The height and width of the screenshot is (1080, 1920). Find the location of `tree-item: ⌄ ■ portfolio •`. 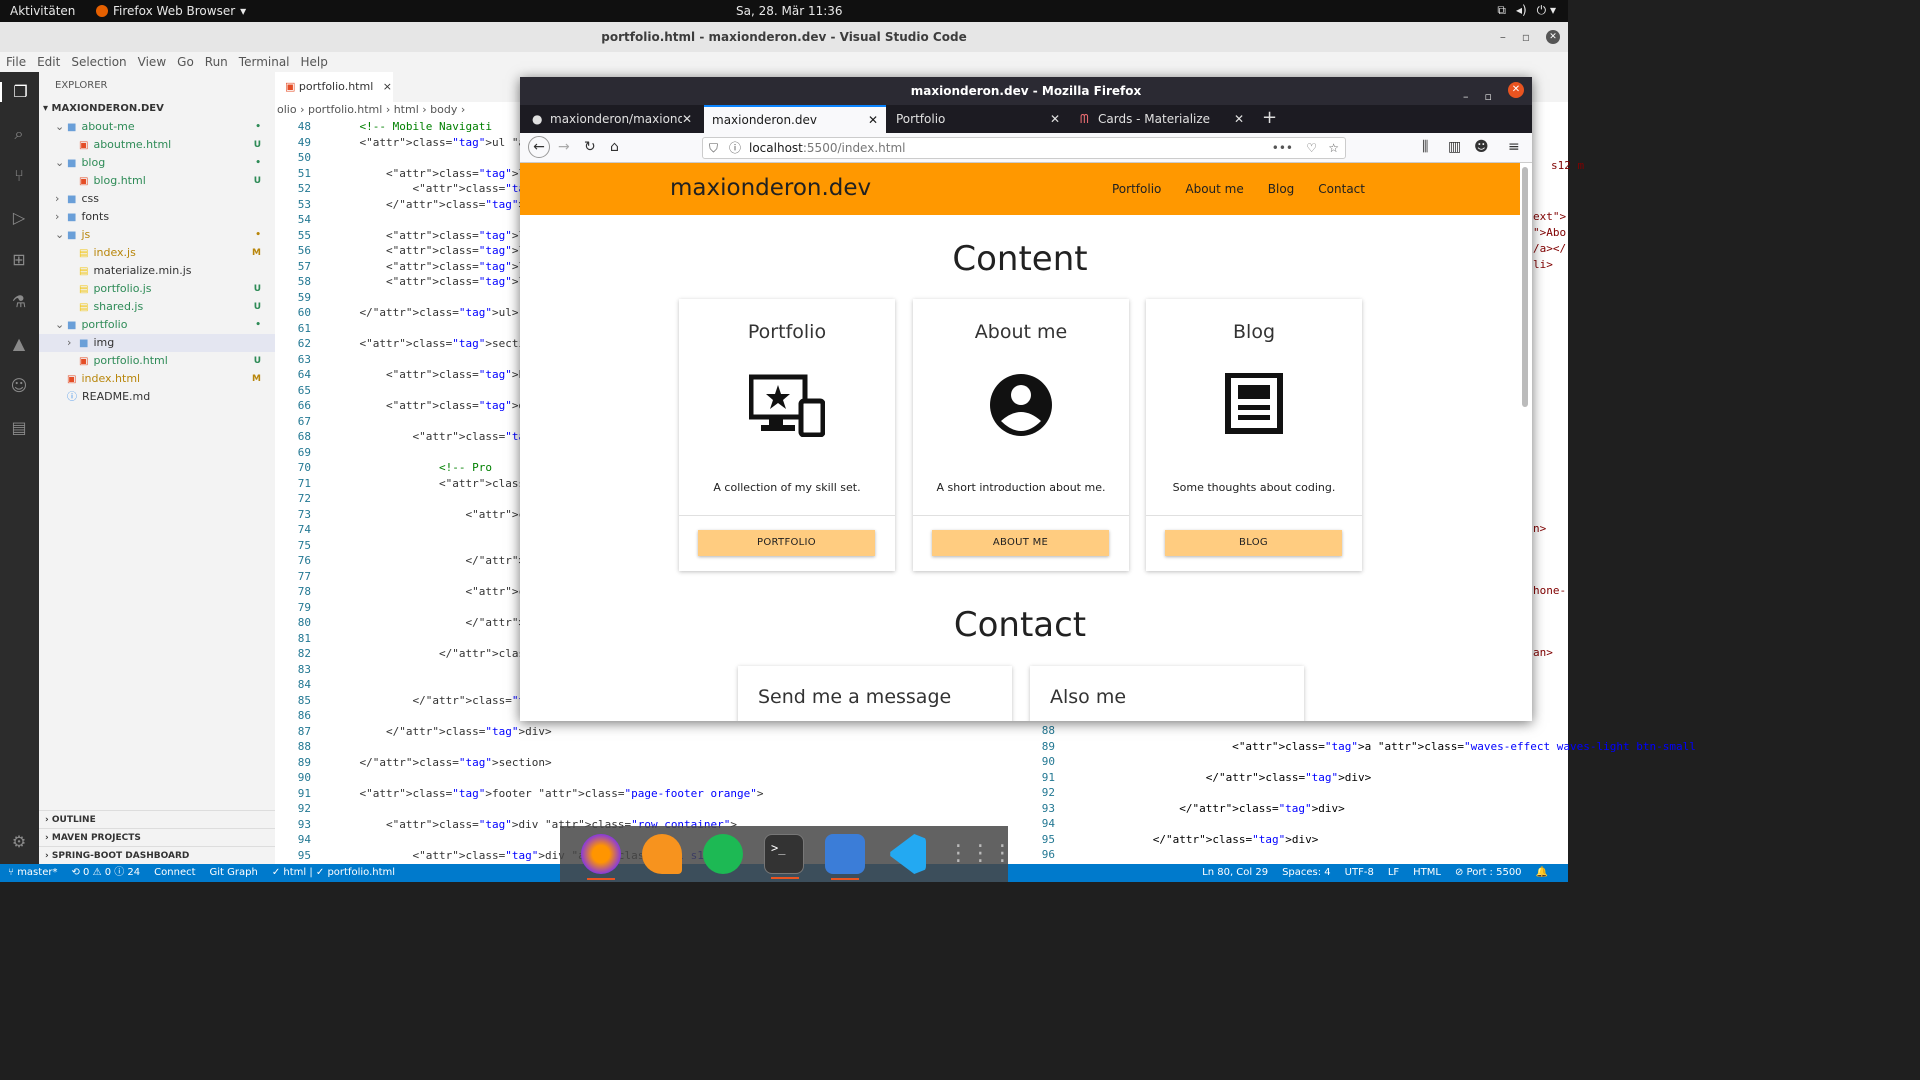

tree-item: ⌄ ■ portfolio • is located at coordinates (157, 325).